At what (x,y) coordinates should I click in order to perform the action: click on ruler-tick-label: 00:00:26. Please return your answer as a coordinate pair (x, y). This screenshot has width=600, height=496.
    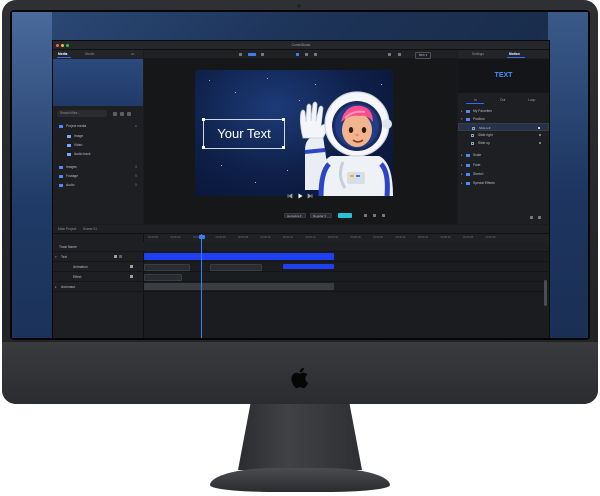
    Looking at the image, I should click on (445, 237).